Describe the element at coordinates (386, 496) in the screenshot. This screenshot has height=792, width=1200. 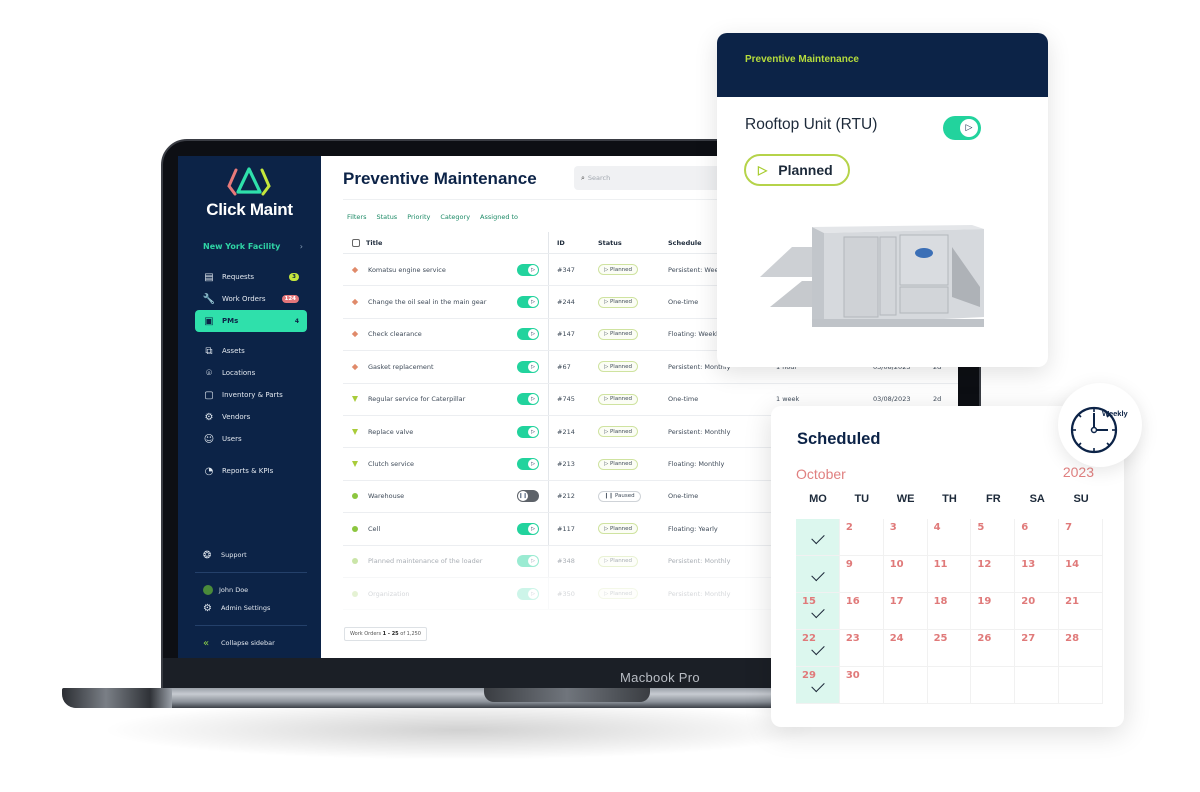
I see `pm-title: Warehouse` at that location.